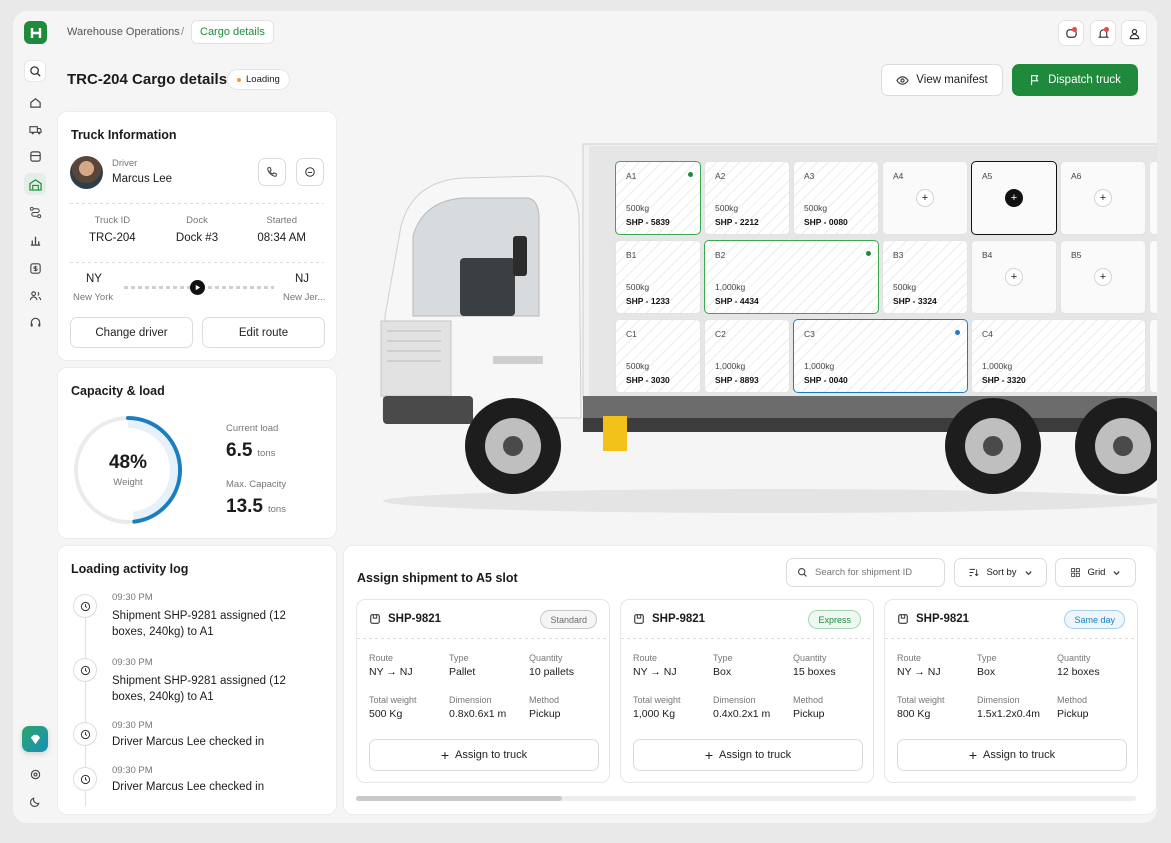 The image size is (1171, 843). Describe the element at coordinates (545, 707) in the screenshot. I see `shipment-field: Method Pickup` at that location.